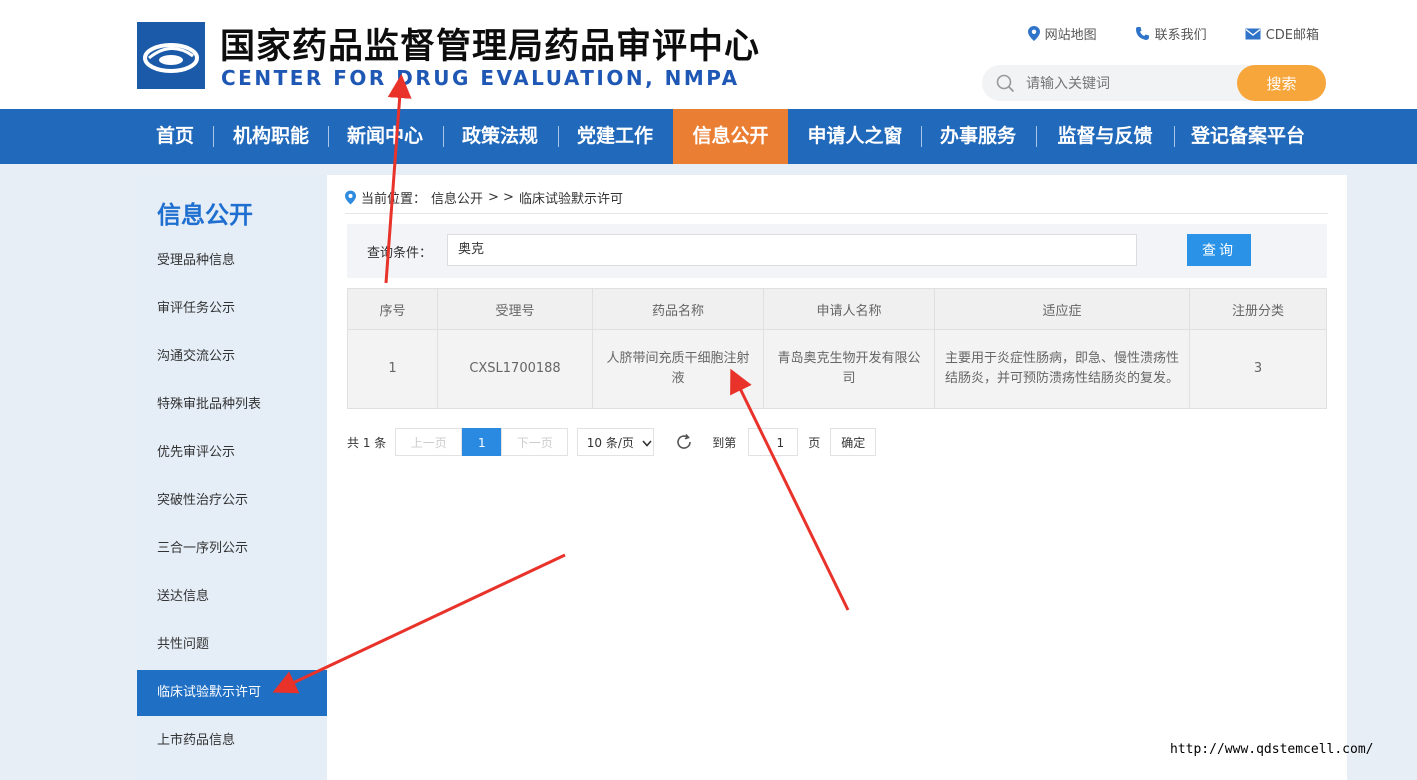 The height and width of the screenshot is (780, 1417). I want to click on site-search: 搜索, so click(1154, 83).